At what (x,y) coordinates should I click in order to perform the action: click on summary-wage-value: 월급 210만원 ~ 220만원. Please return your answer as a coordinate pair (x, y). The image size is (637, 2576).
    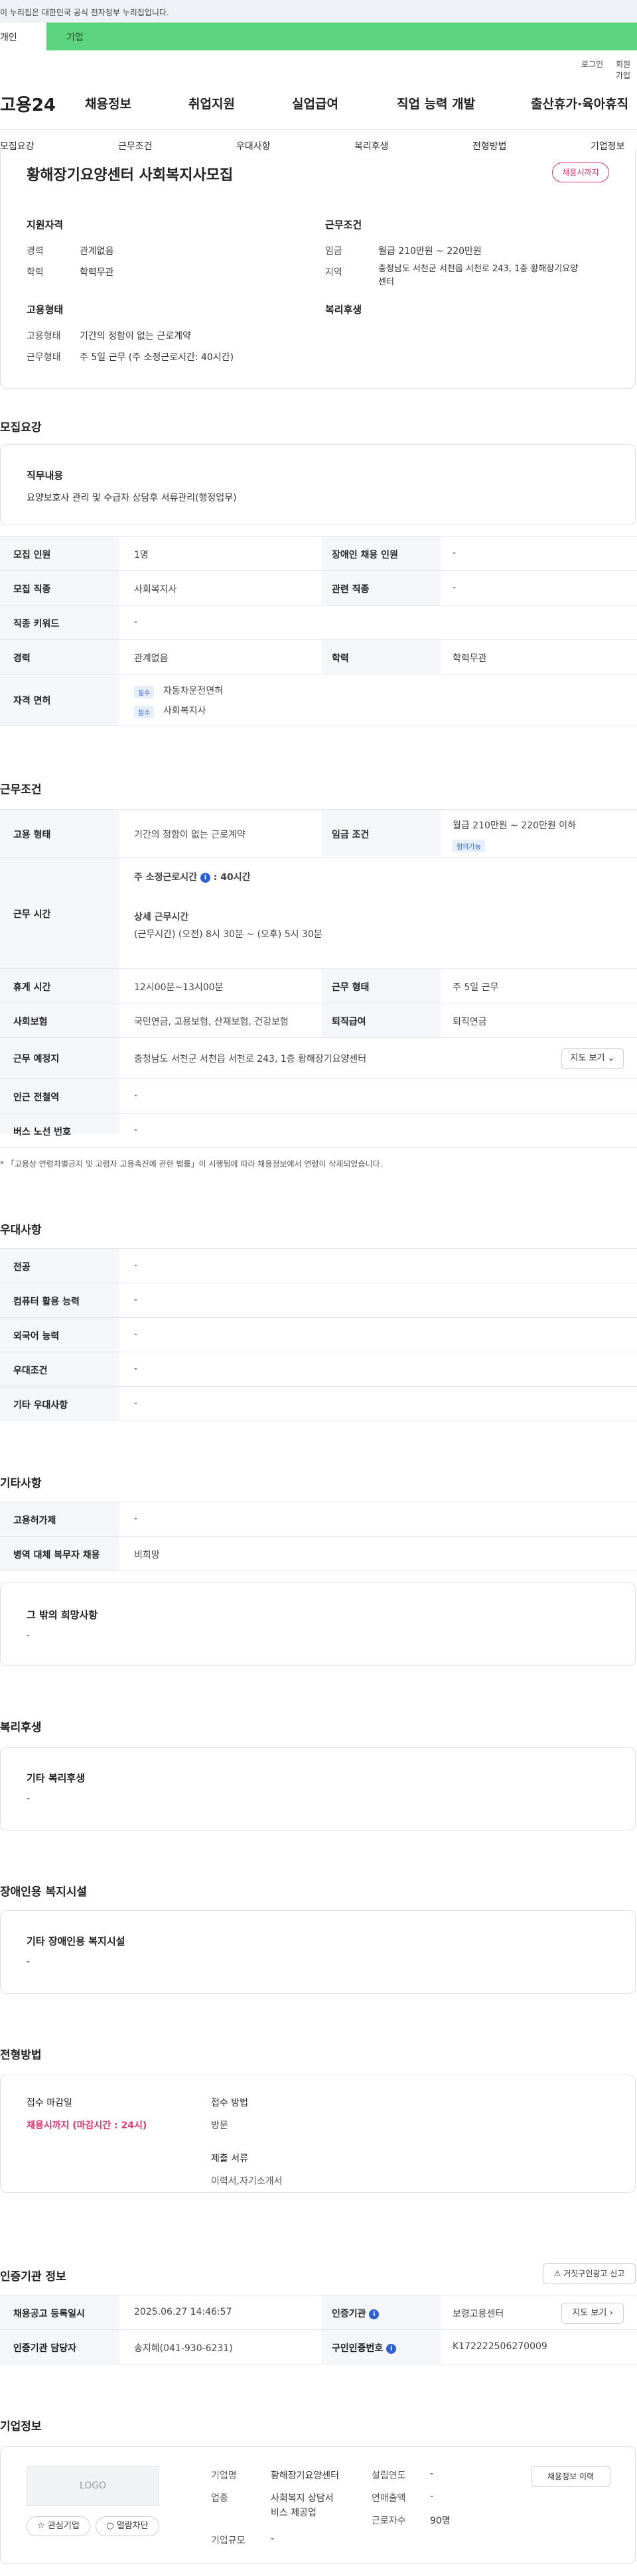
    Looking at the image, I should click on (430, 252).